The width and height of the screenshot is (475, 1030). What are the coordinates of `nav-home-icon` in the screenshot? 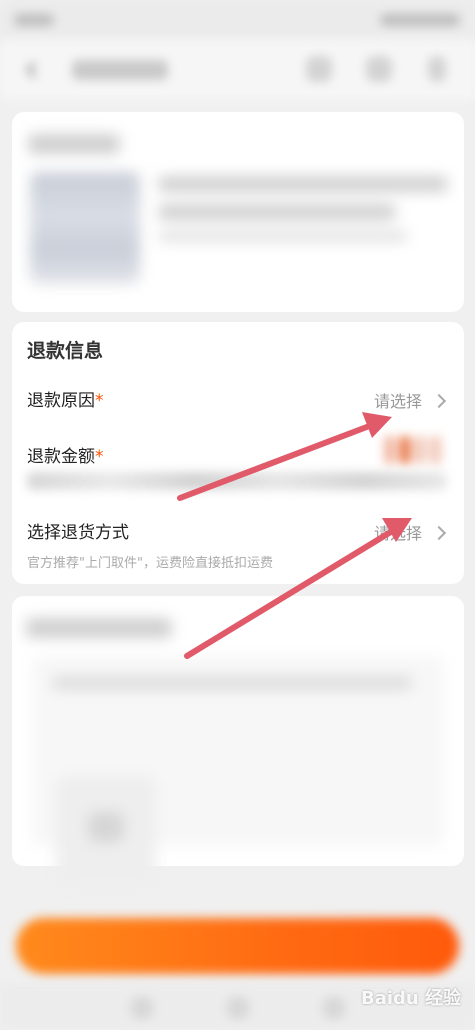 It's located at (238, 1008).